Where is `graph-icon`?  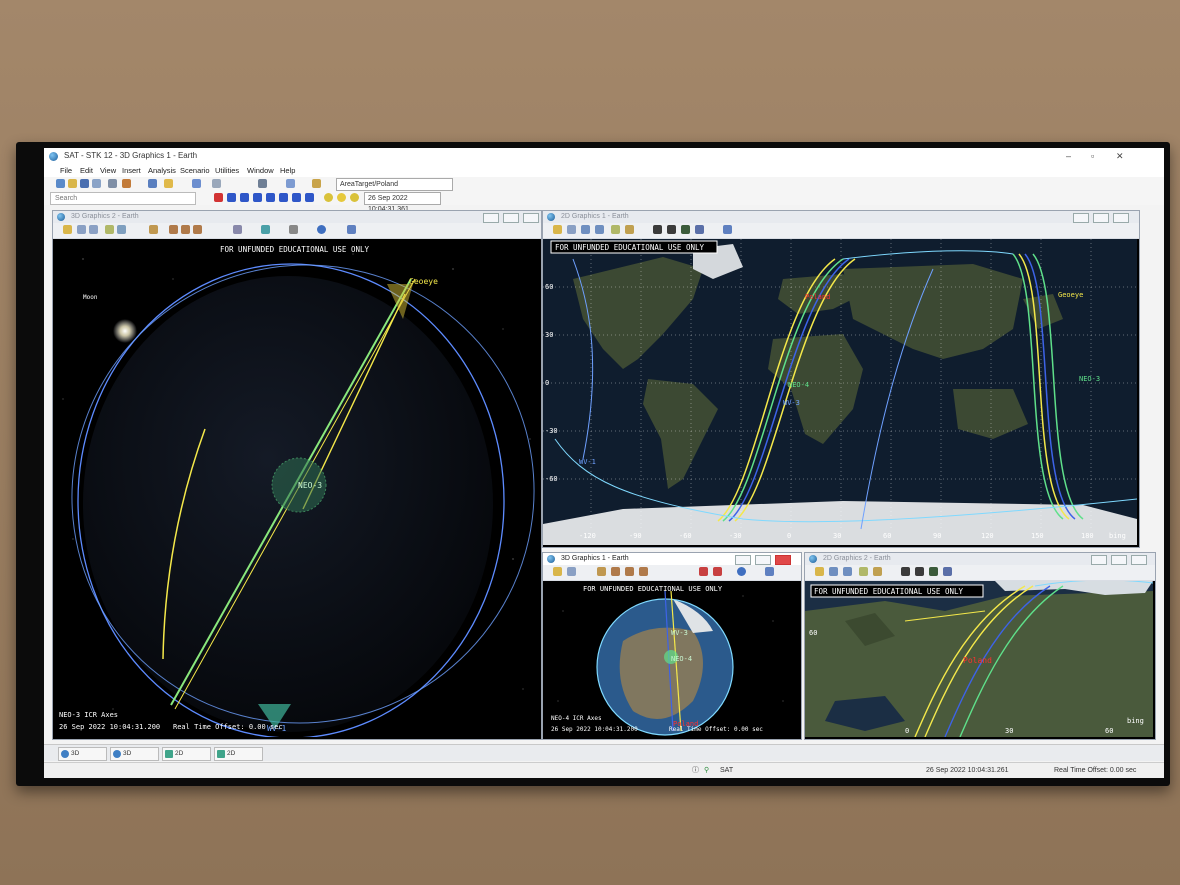
graph-icon is located at coordinates (168, 183).